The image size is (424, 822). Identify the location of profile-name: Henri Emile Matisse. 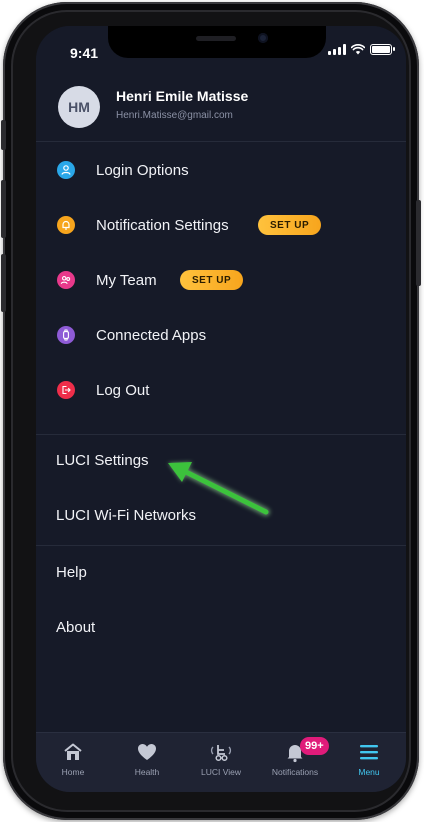
(182, 96).